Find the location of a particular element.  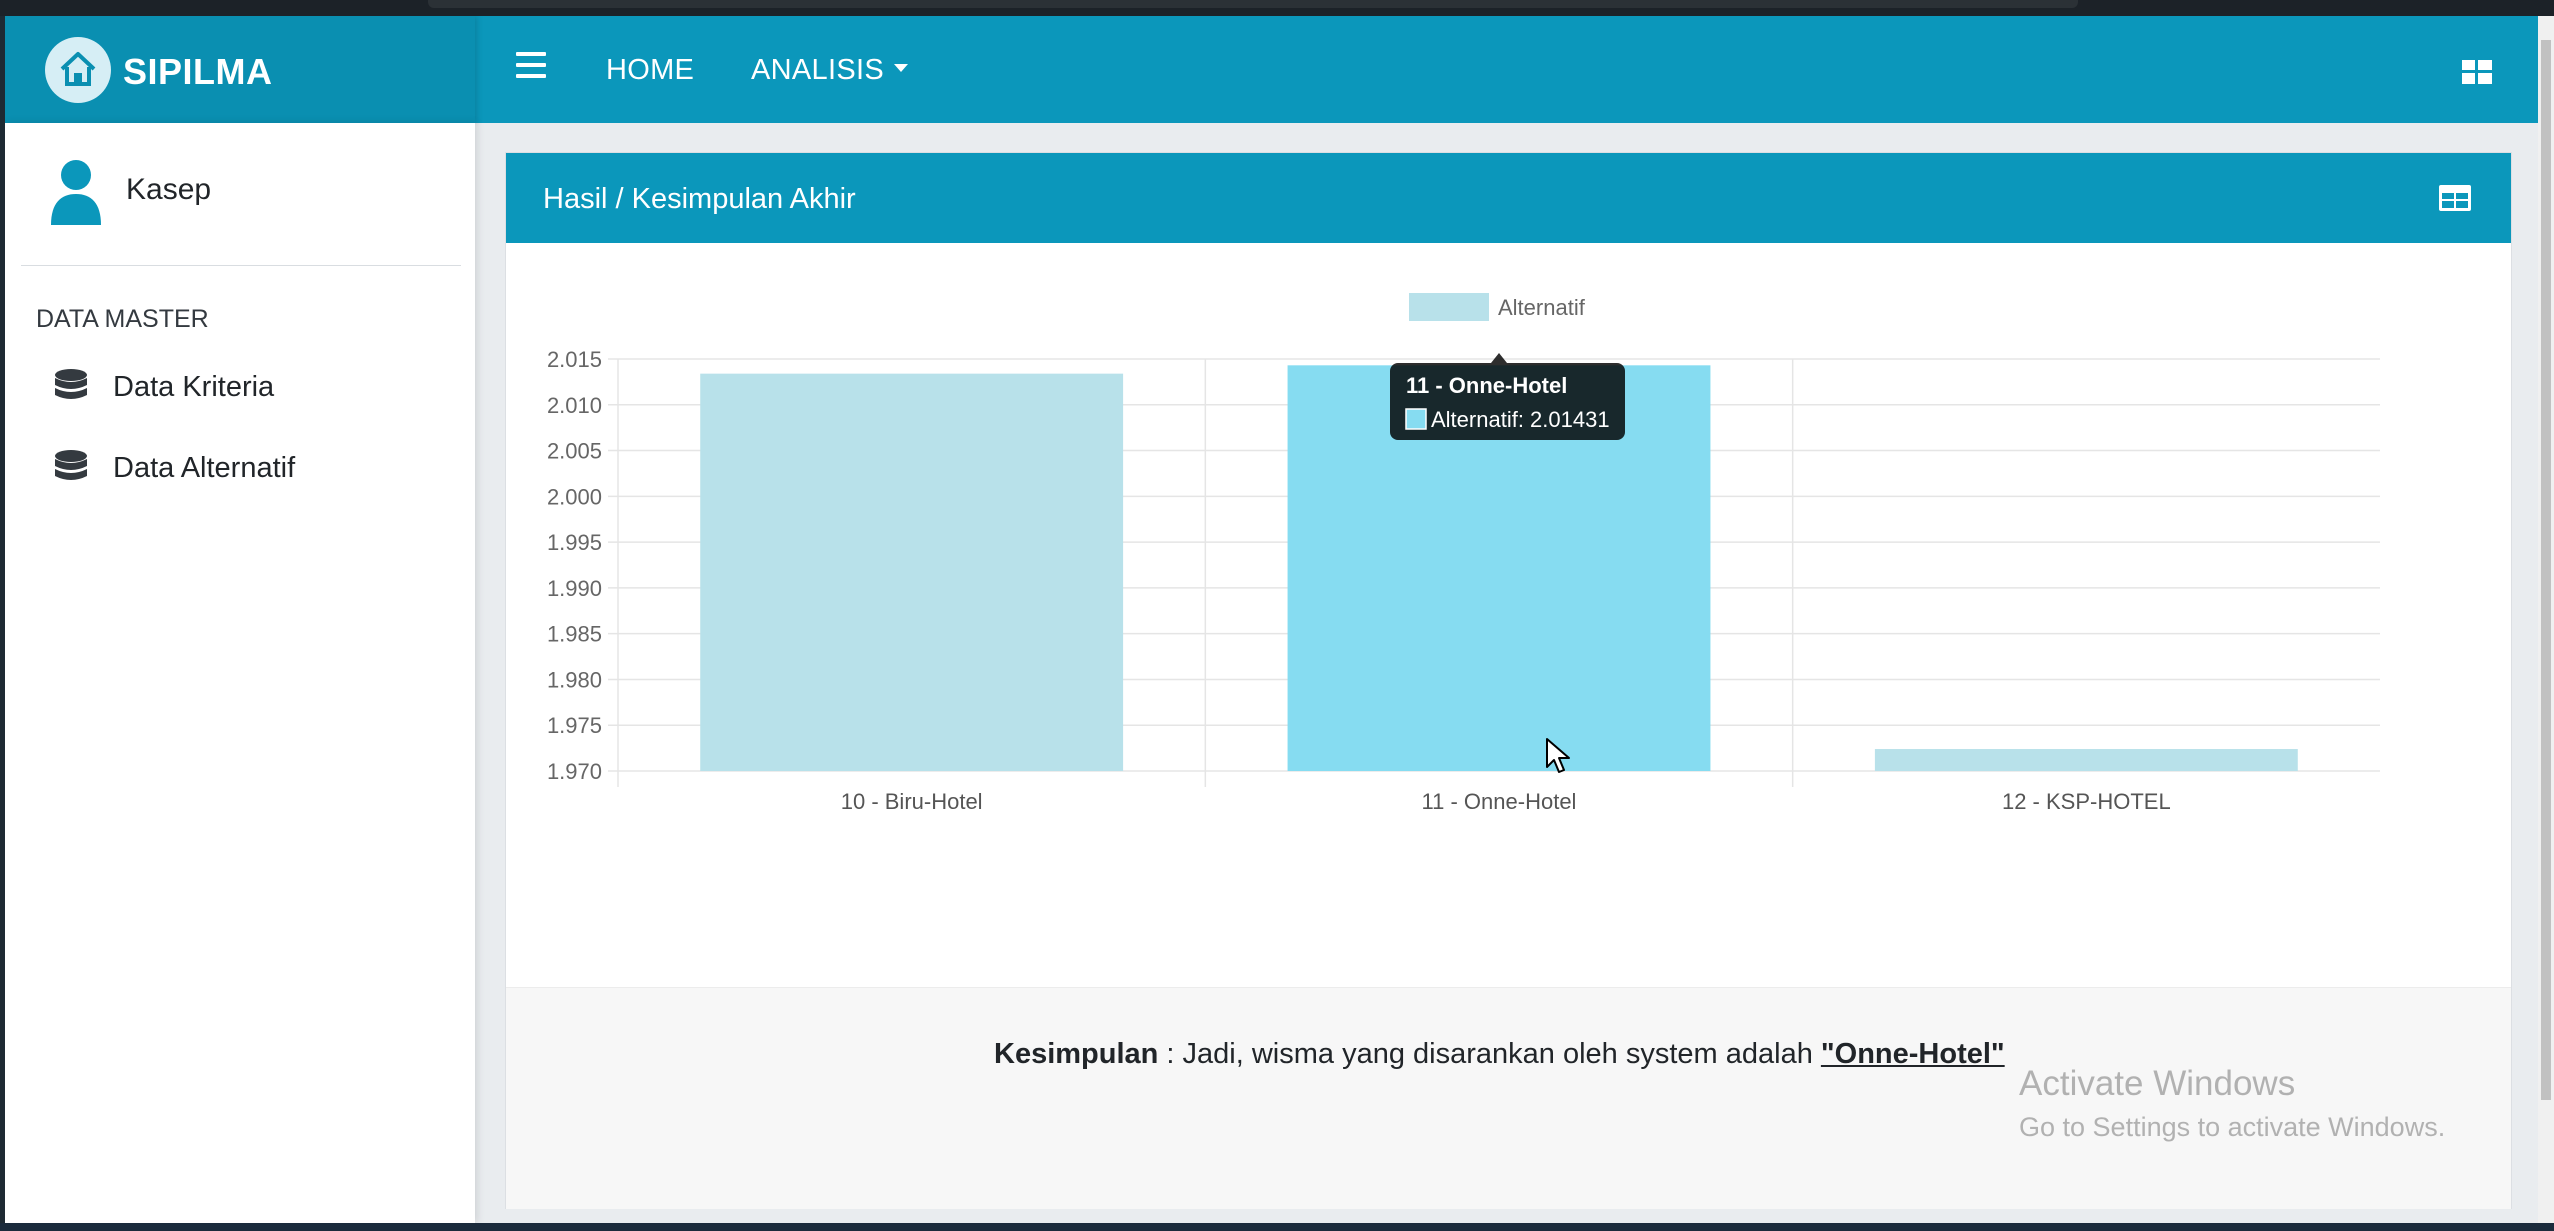

grid-layout-icon is located at coordinates (2477, 72).